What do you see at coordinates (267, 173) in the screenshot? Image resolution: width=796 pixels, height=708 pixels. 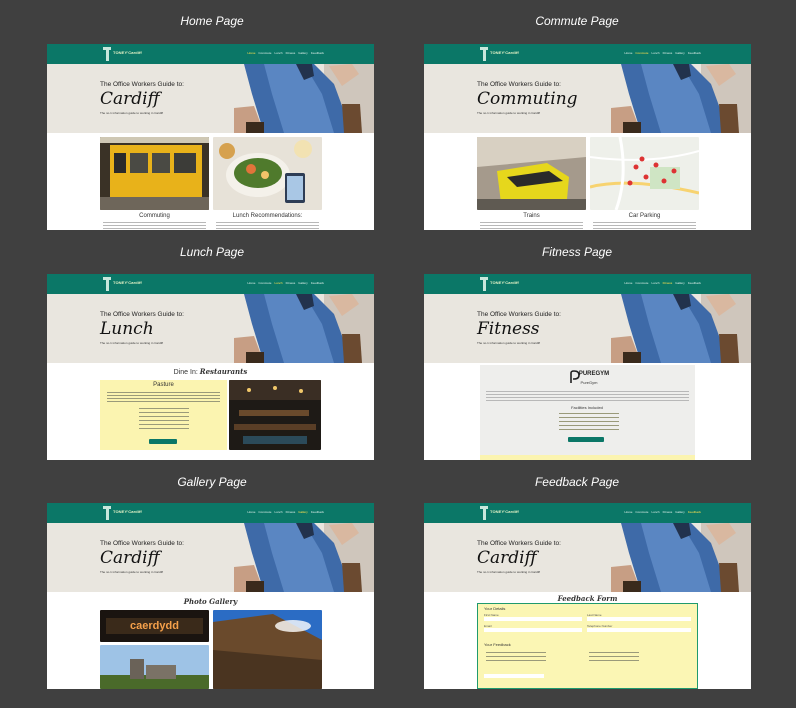 I see `lunch-image` at bounding box center [267, 173].